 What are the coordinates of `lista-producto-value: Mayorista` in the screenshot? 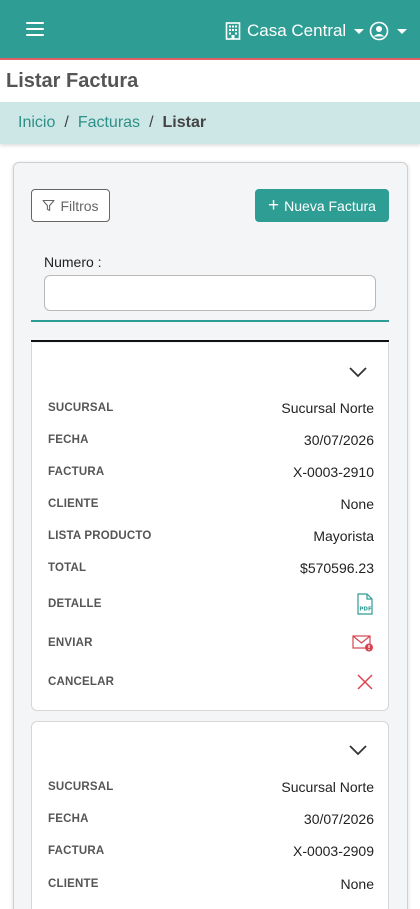 It's located at (343, 536).